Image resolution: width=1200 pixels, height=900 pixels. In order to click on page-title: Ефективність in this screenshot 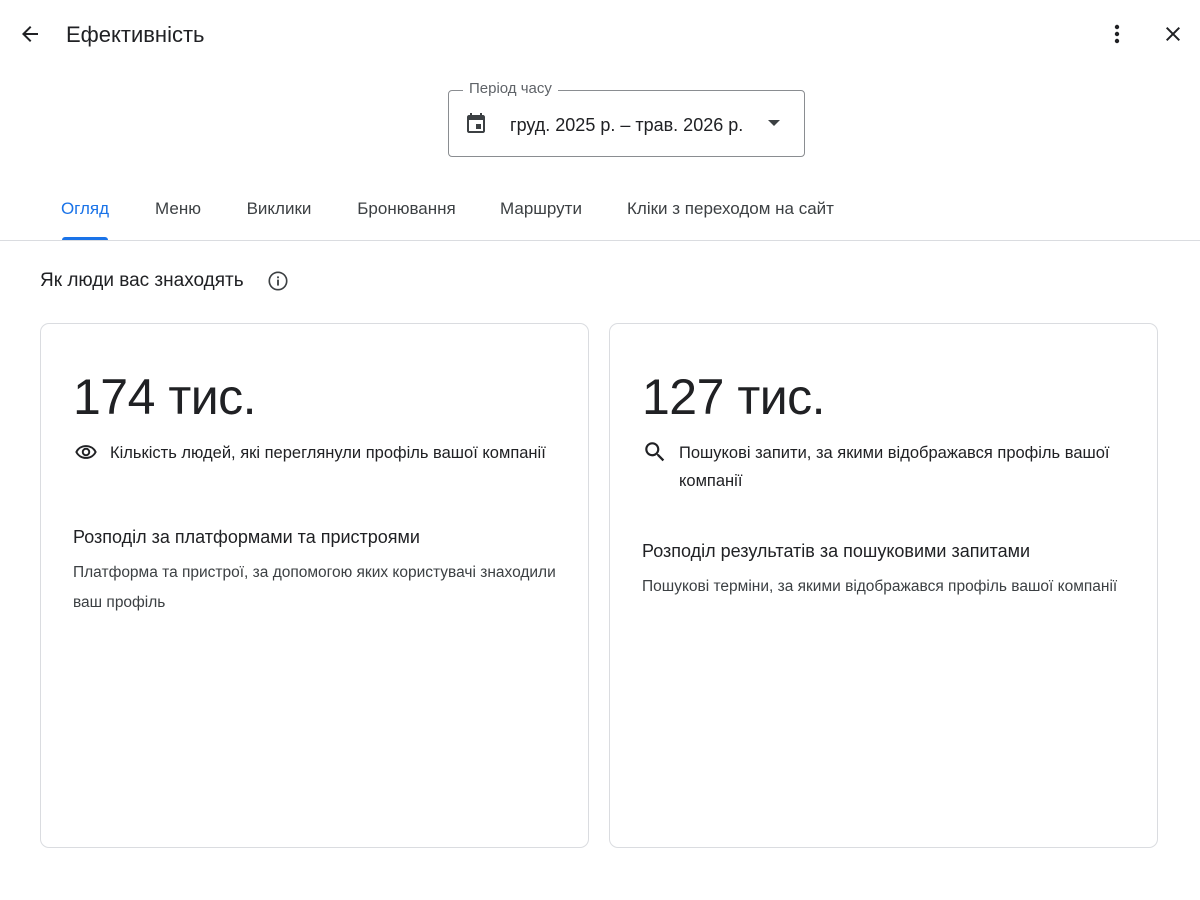, I will do `click(135, 34)`.